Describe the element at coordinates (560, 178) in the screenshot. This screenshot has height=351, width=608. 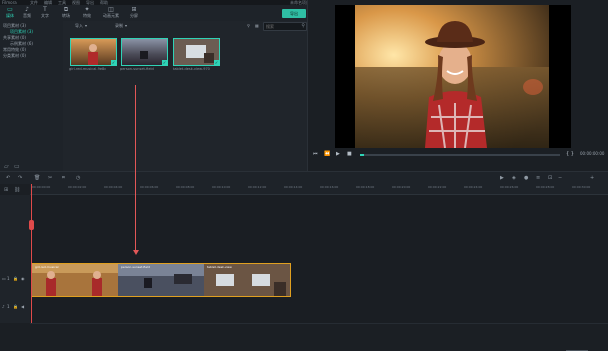
I see `zoom-out-icon: −` at that location.